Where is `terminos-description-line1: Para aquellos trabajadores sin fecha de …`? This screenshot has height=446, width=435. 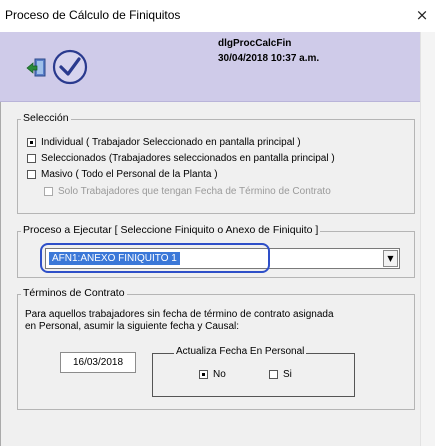 terminos-description-line1: Para aquellos trabajadores sin fecha de … is located at coordinates (179, 314).